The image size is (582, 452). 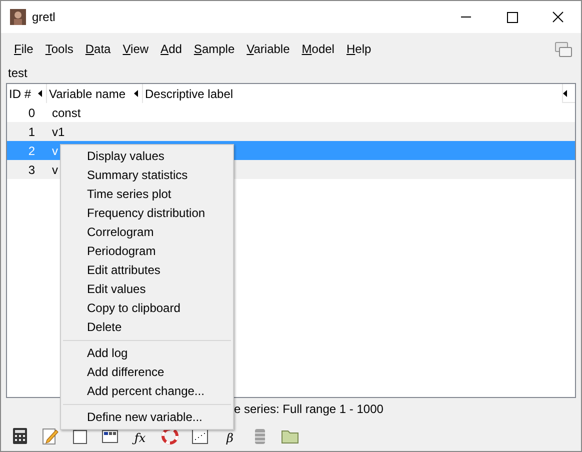 What do you see at coordinates (318, 49) in the screenshot?
I see `menu-item: Model` at bounding box center [318, 49].